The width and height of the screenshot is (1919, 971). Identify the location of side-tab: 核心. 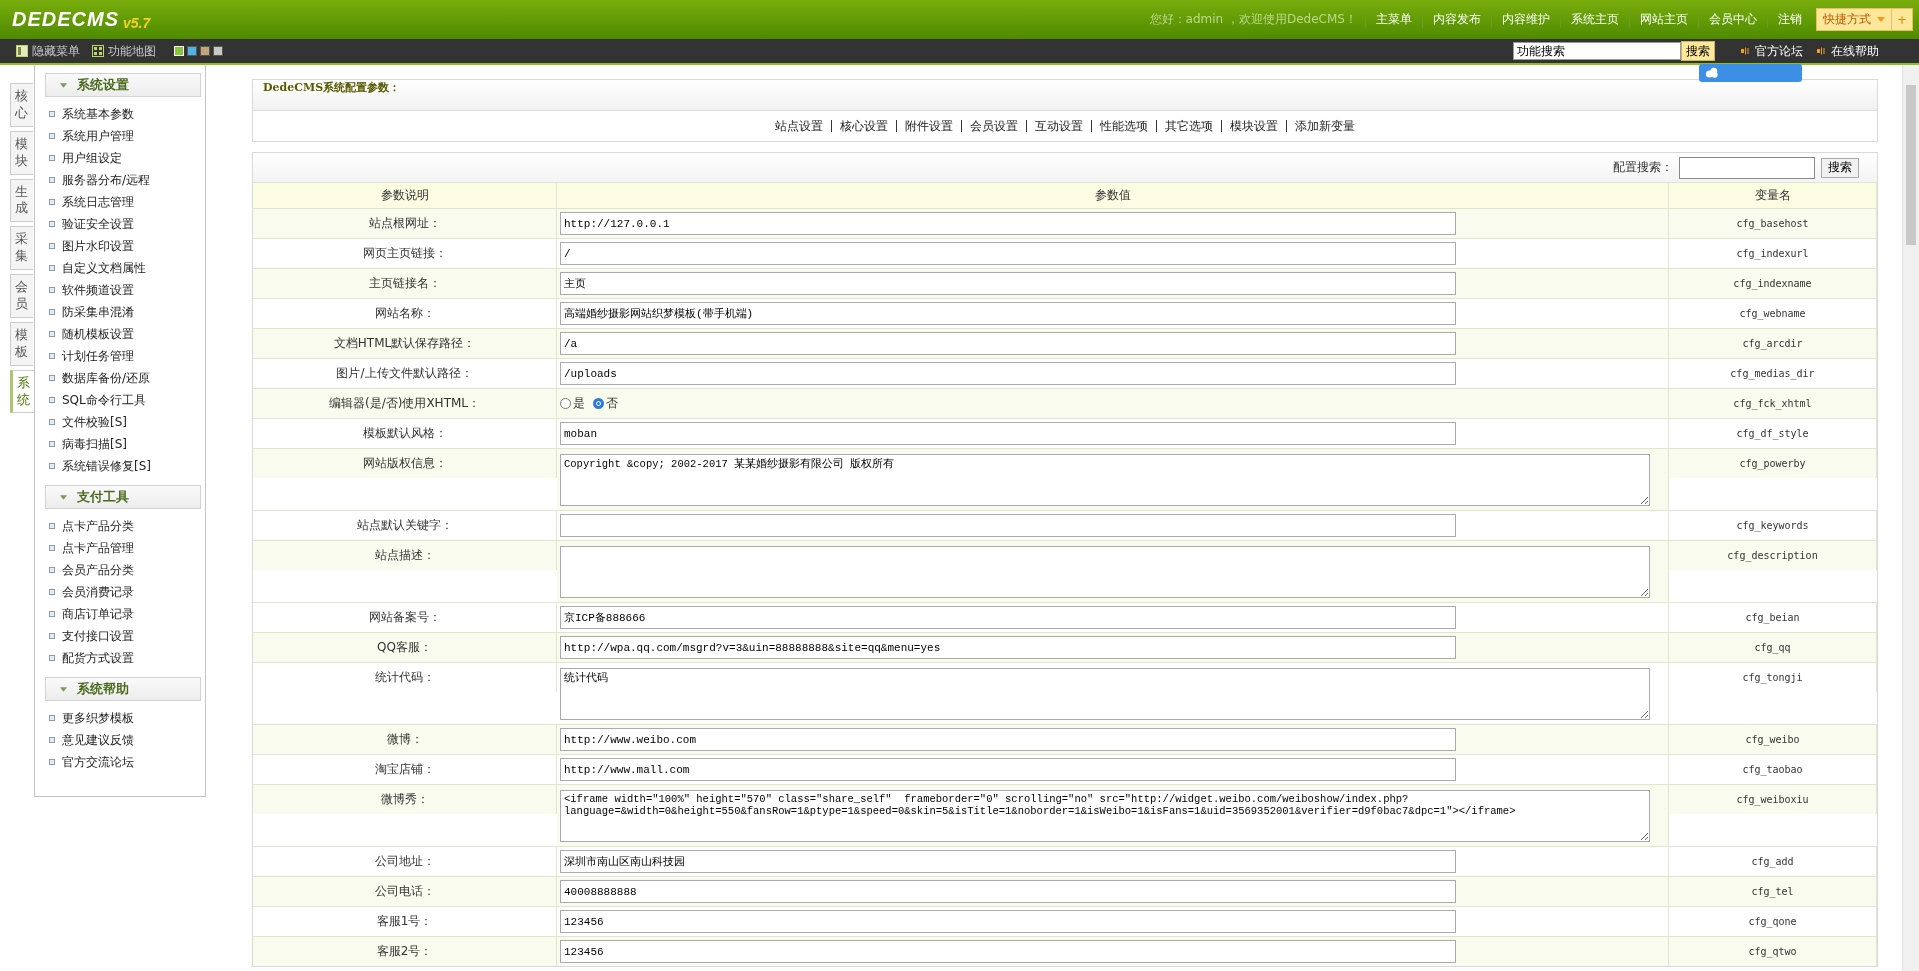
(21, 105).